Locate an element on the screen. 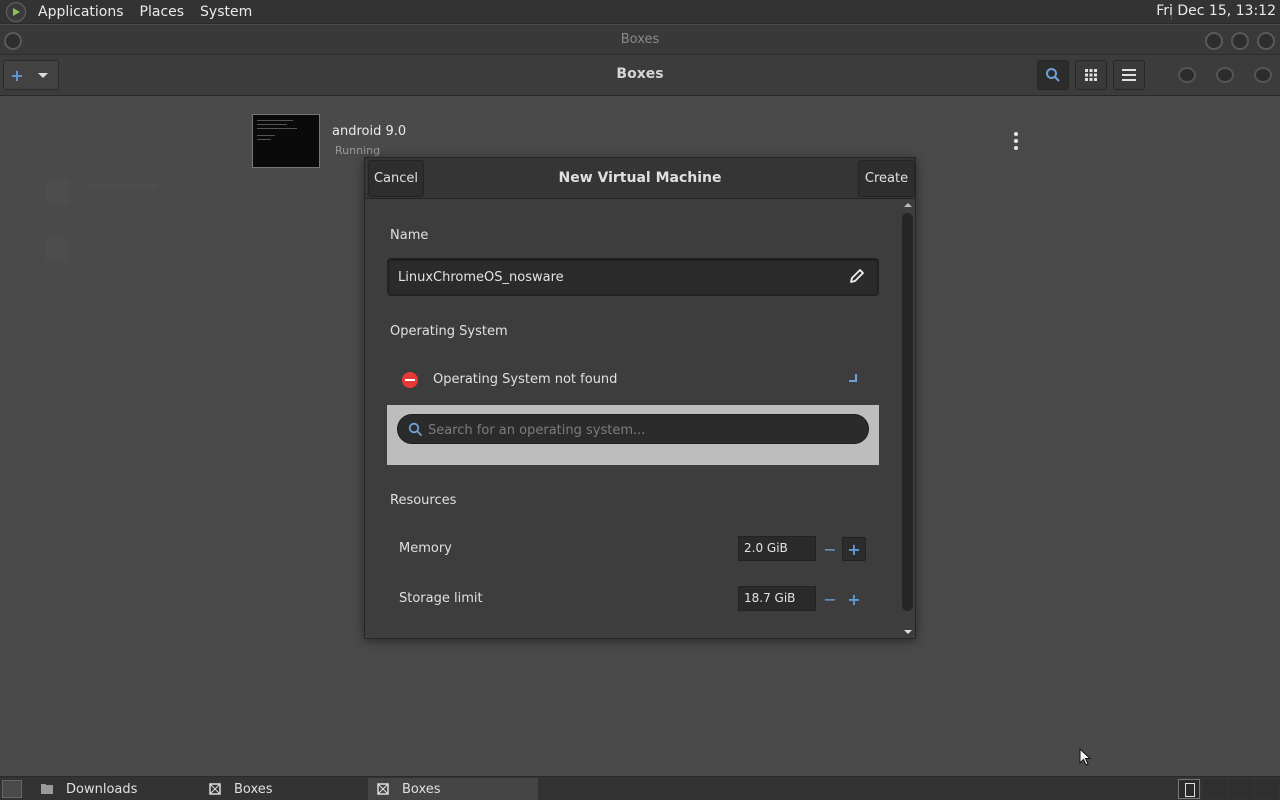 The height and width of the screenshot is (800, 1280). scroll-down-arrow-icon is located at coordinates (908, 632).